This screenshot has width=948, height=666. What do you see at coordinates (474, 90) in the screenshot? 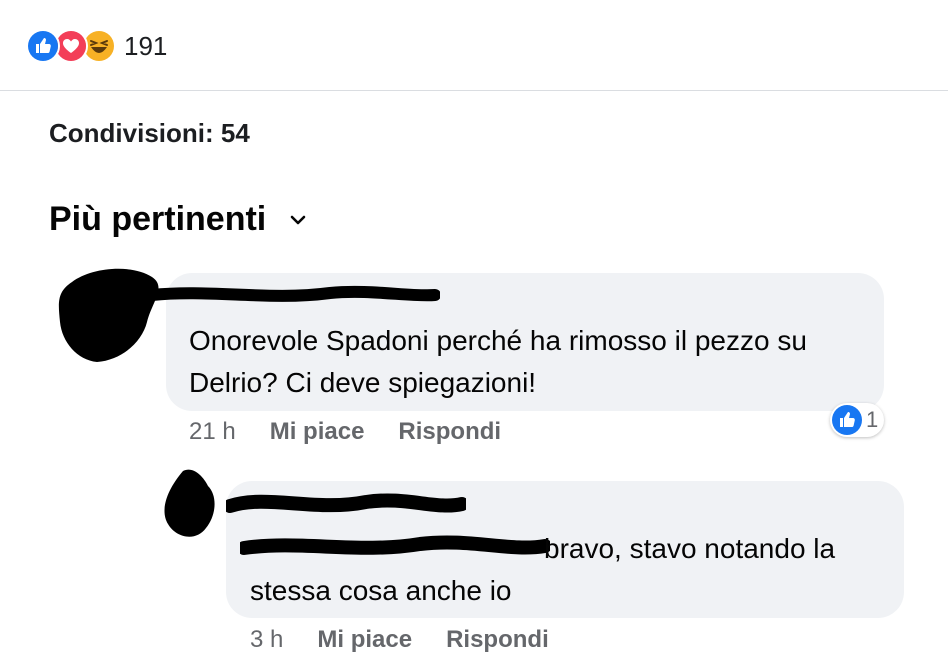
I see `divider` at bounding box center [474, 90].